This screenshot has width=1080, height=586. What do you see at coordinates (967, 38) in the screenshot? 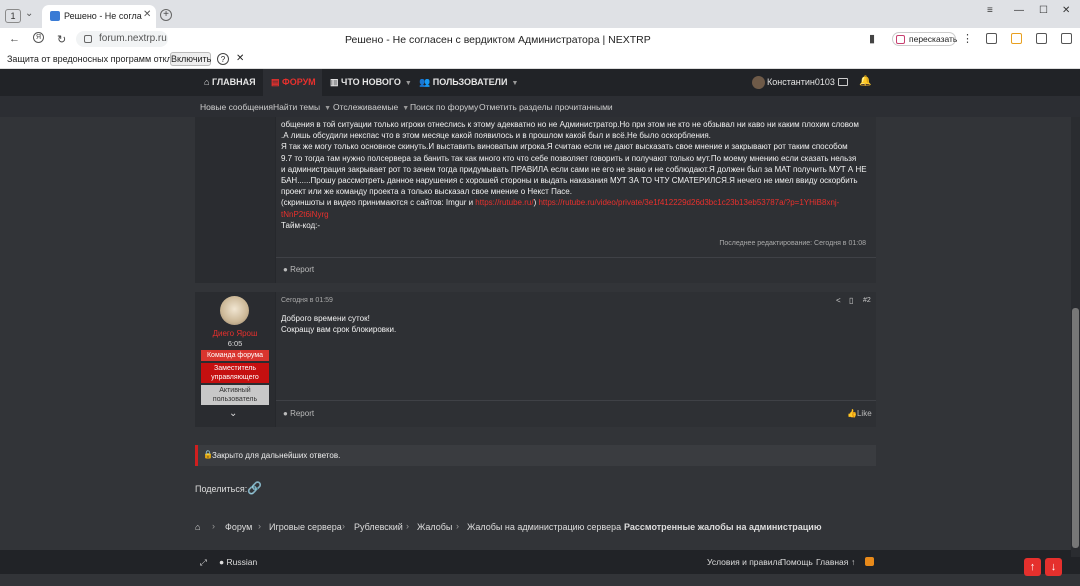
I see `more-icon: ⋮` at bounding box center [967, 38].